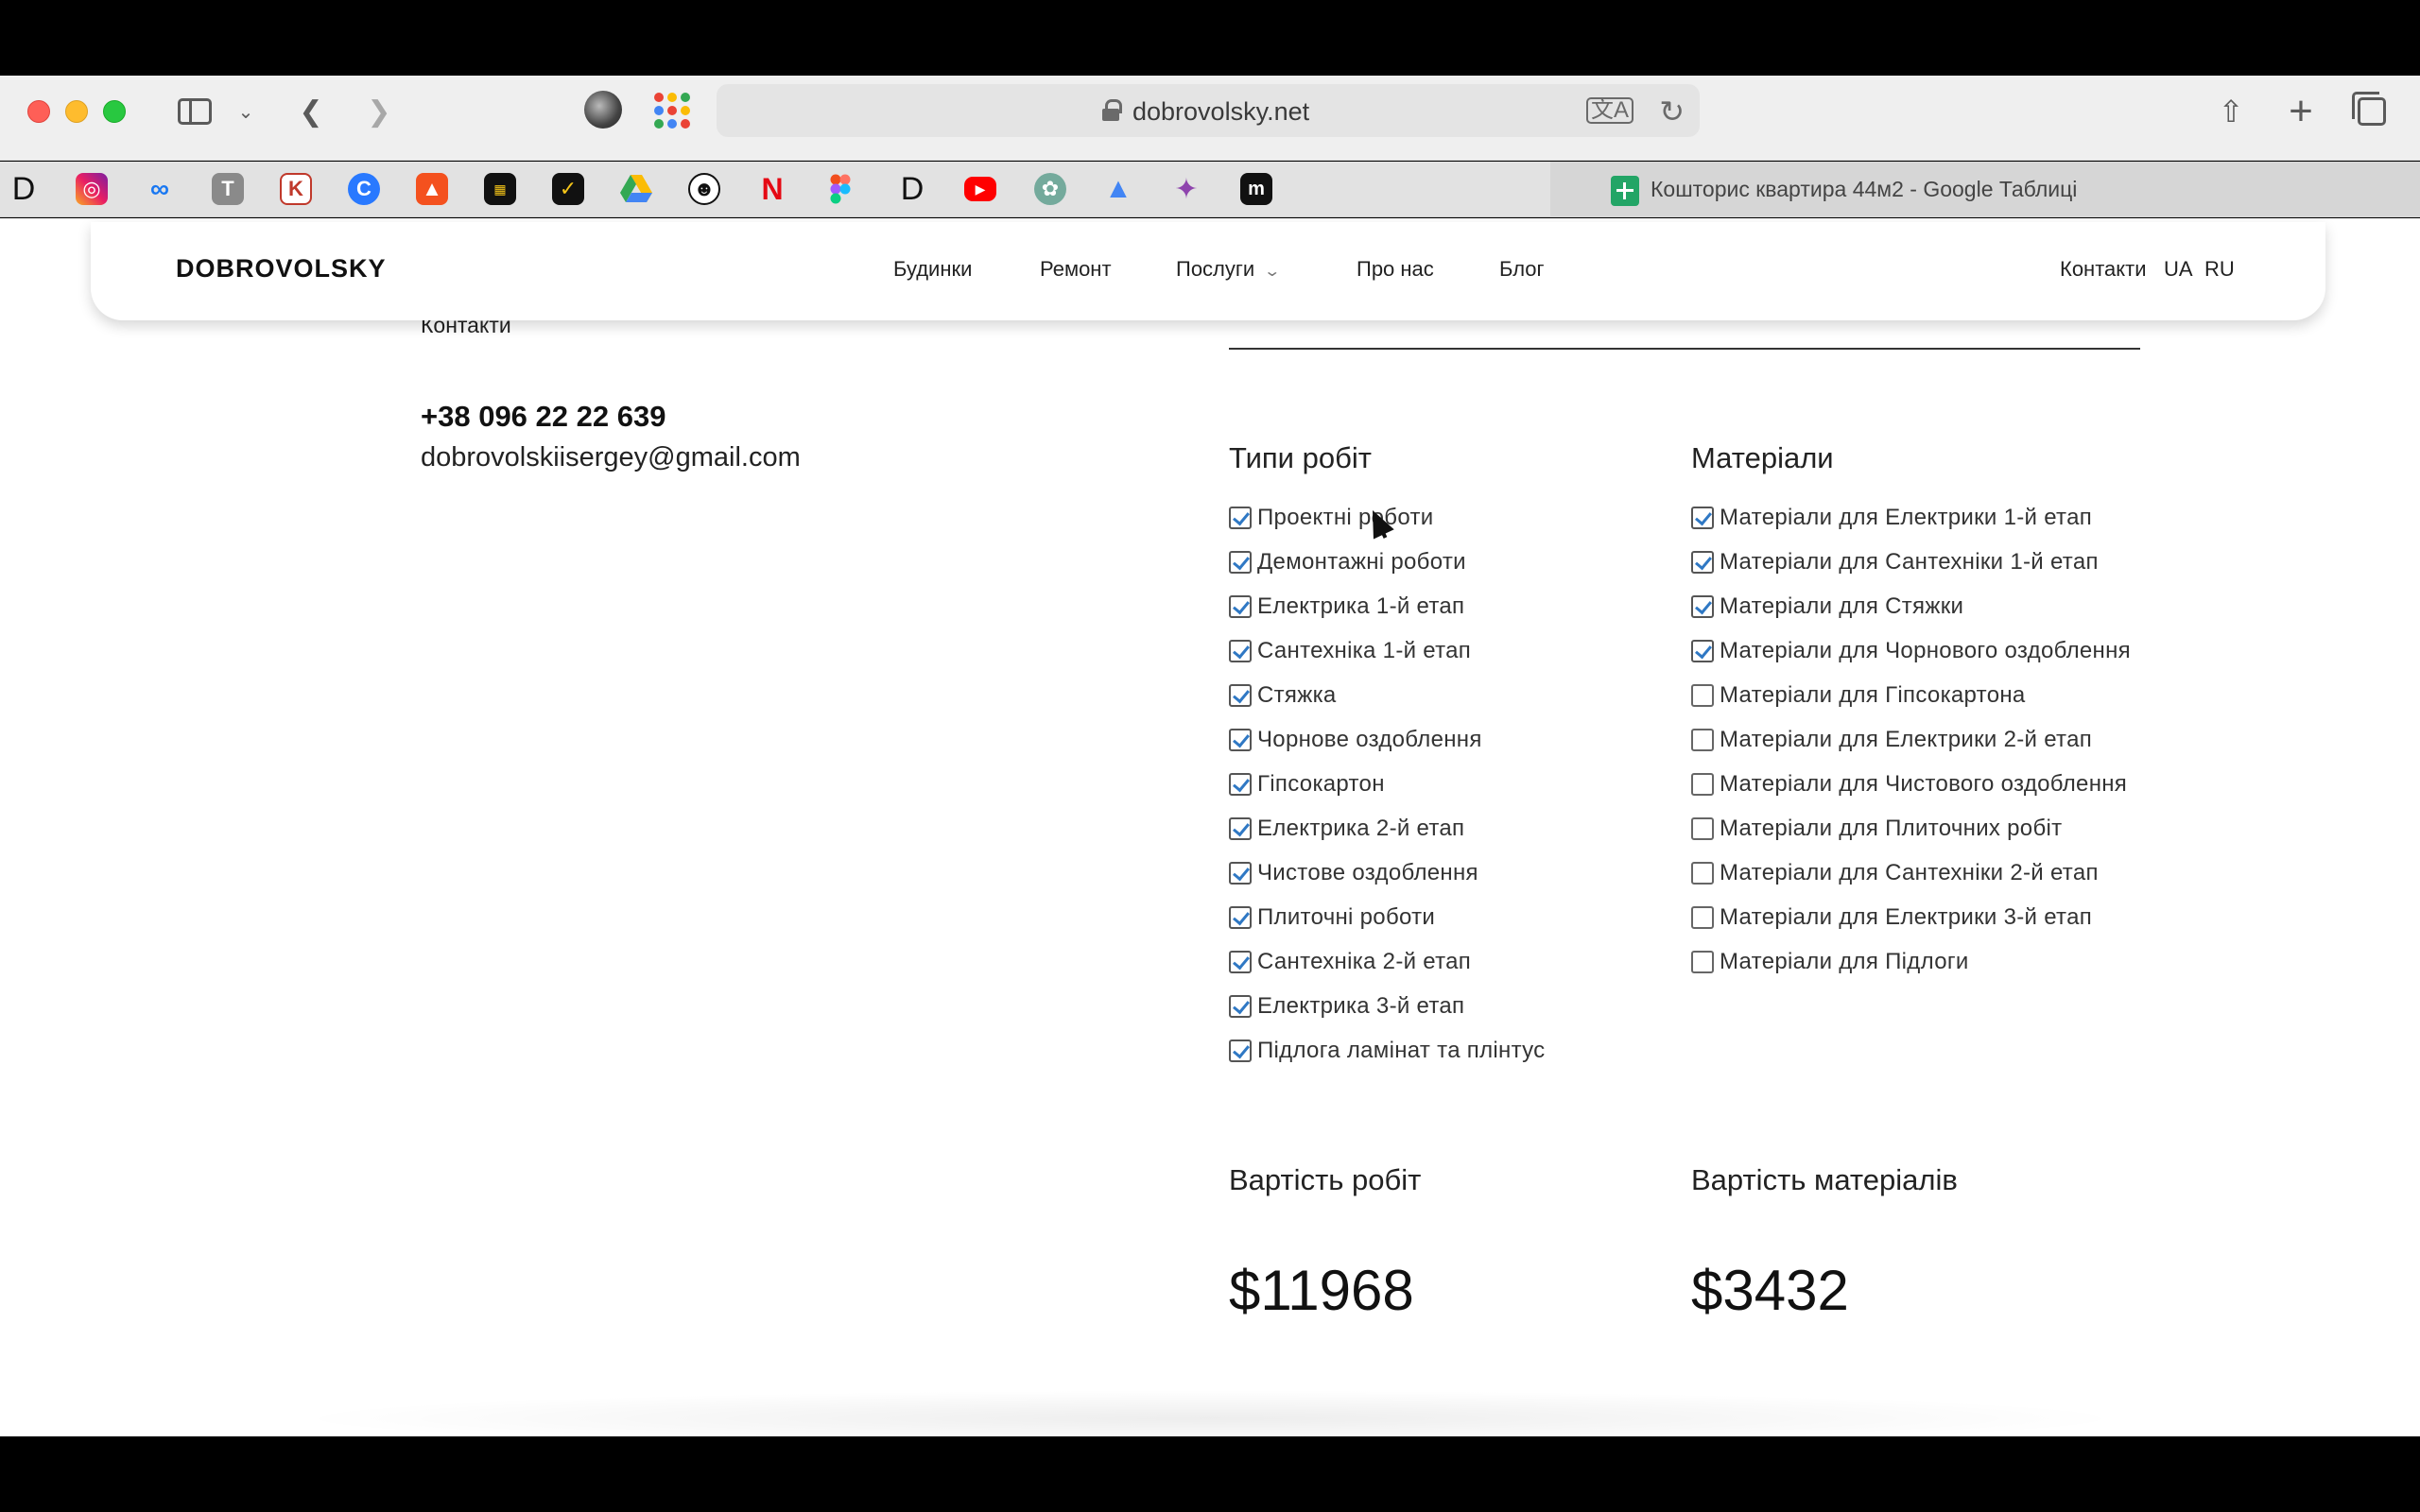 The height and width of the screenshot is (1512, 2420). Describe the element at coordinates (1911, 562) in the screenshot. I see `material-option: Матеріали для Сантехніки 1-й етап` at that location.